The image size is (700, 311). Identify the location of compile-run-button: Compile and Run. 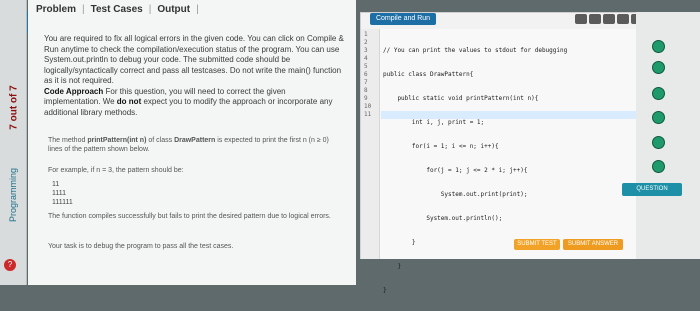
(403, 19).